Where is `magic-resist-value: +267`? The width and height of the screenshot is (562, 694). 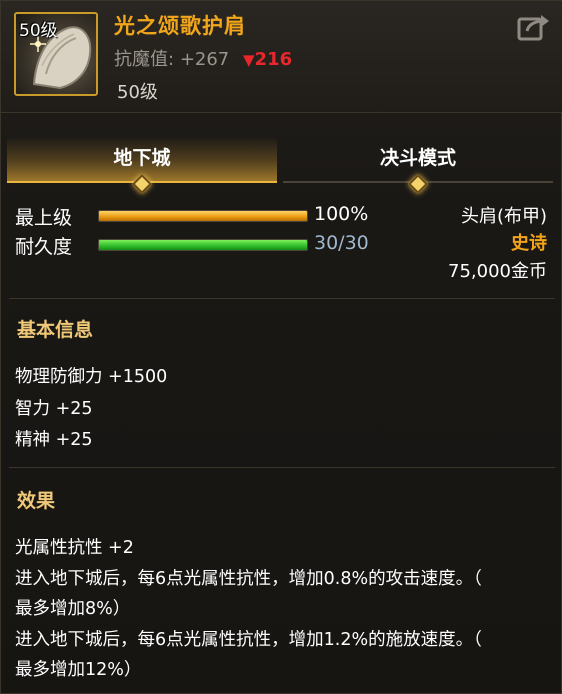
magic-resist-value: +267 is located at coordinates (204, 59).